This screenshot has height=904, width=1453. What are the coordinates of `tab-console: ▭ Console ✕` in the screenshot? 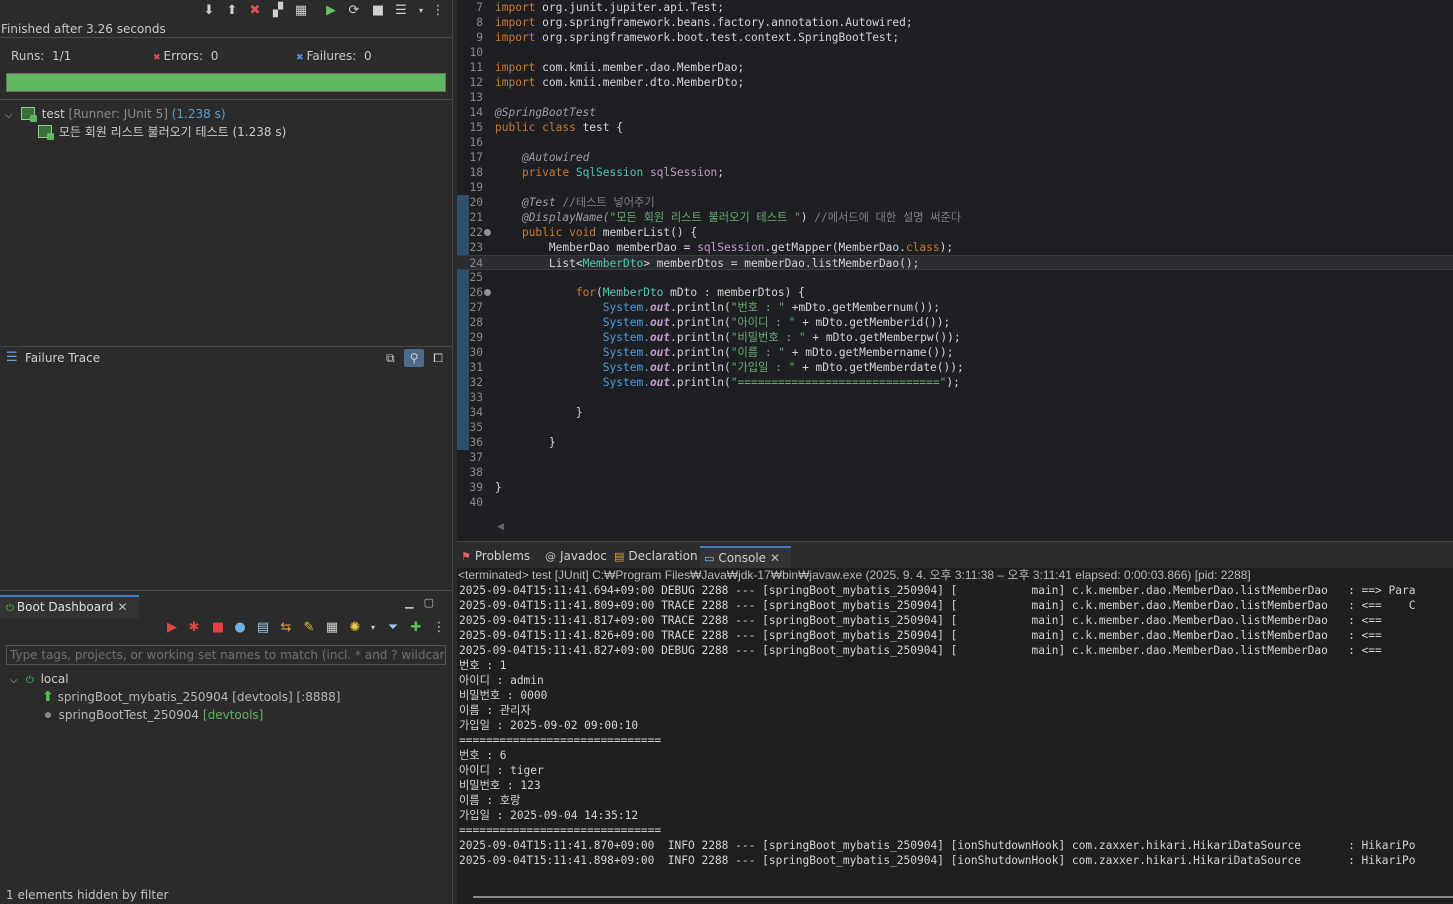 It's located at (745, 557).